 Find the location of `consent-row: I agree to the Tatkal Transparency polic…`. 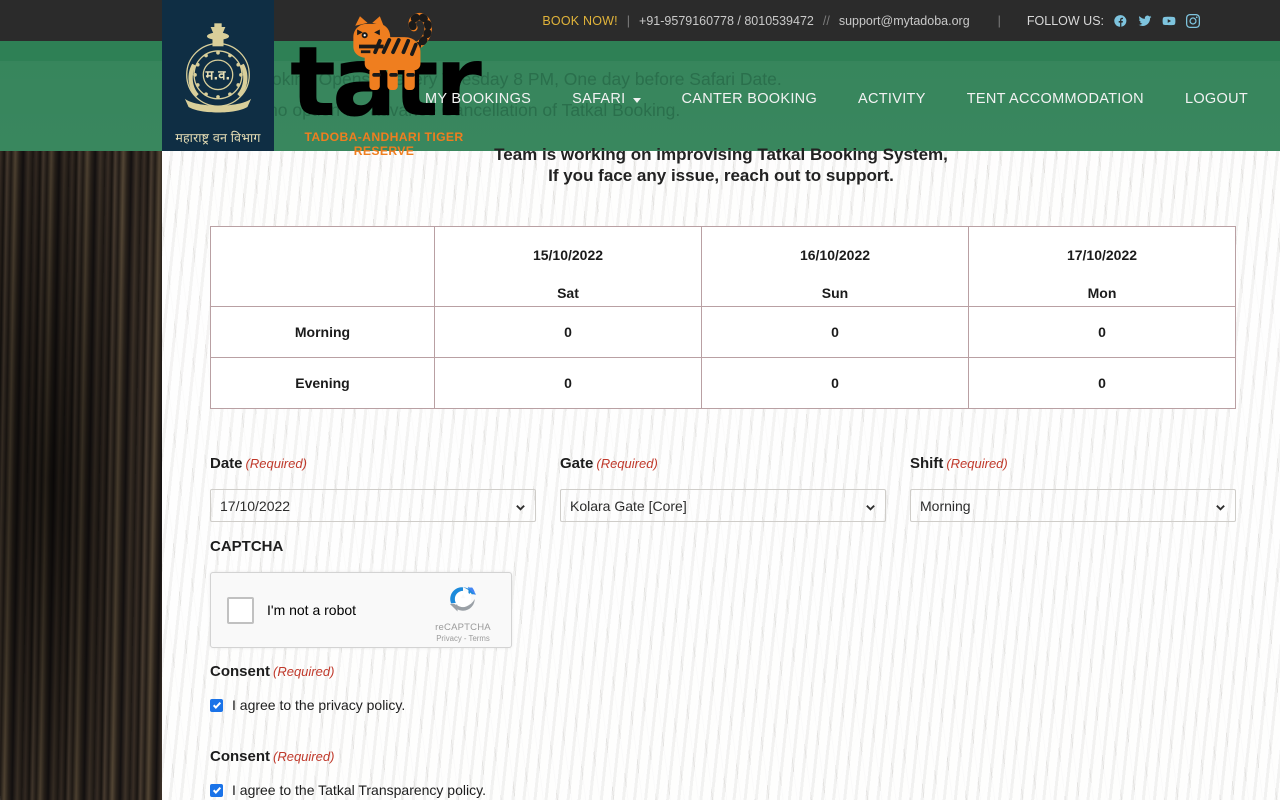

consent-row: I agree to the Tatkal Transparency polic… is located at coordinates (348, 790).